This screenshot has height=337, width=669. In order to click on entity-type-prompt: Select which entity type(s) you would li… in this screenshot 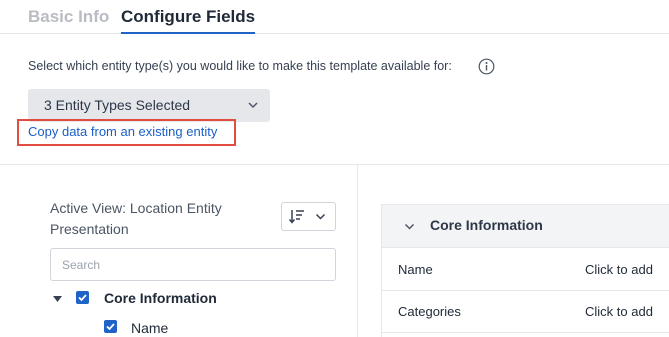, I will do `click(240, 66)`.